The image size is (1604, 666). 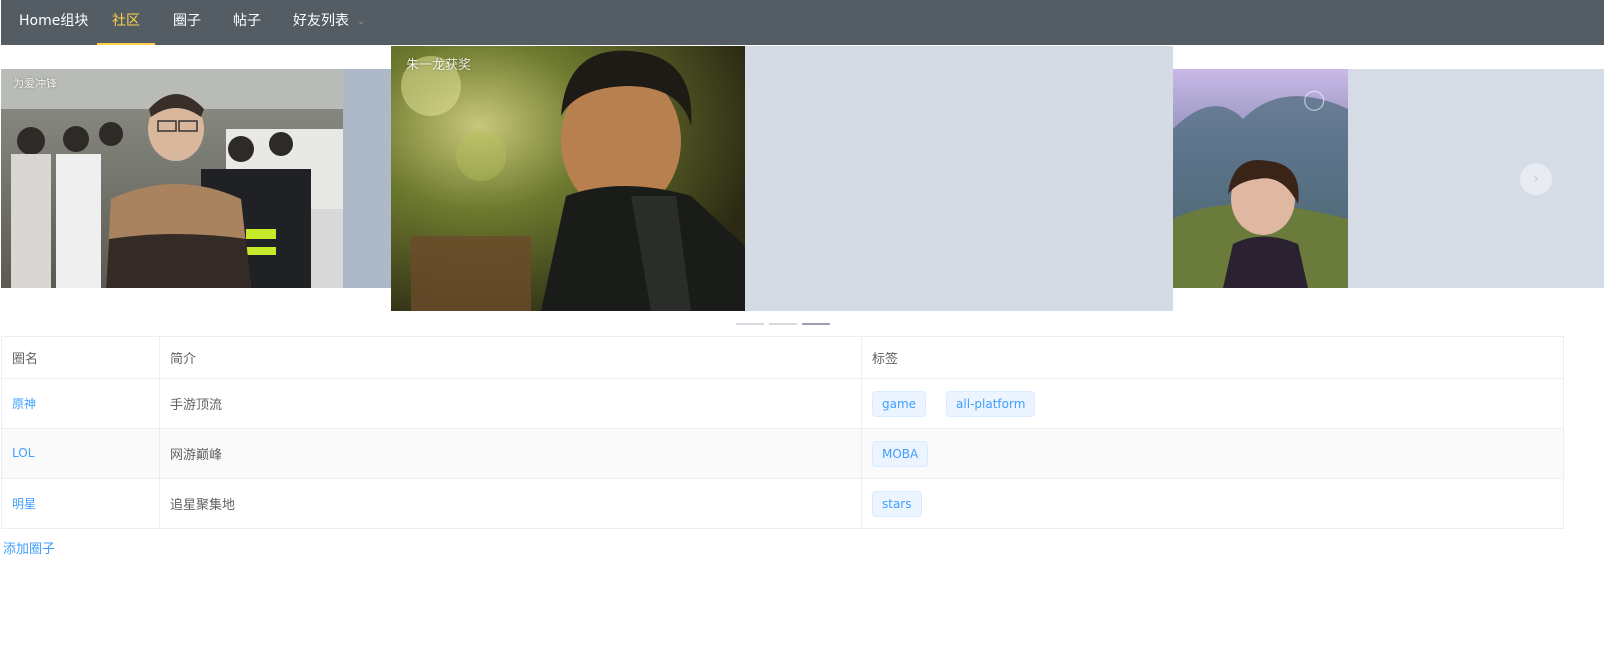 What do you see at coordinates (439, 65) in the screenshot?
I see `slide-caption-active: 朱一龙获奖` at bounding box center [439, 65].